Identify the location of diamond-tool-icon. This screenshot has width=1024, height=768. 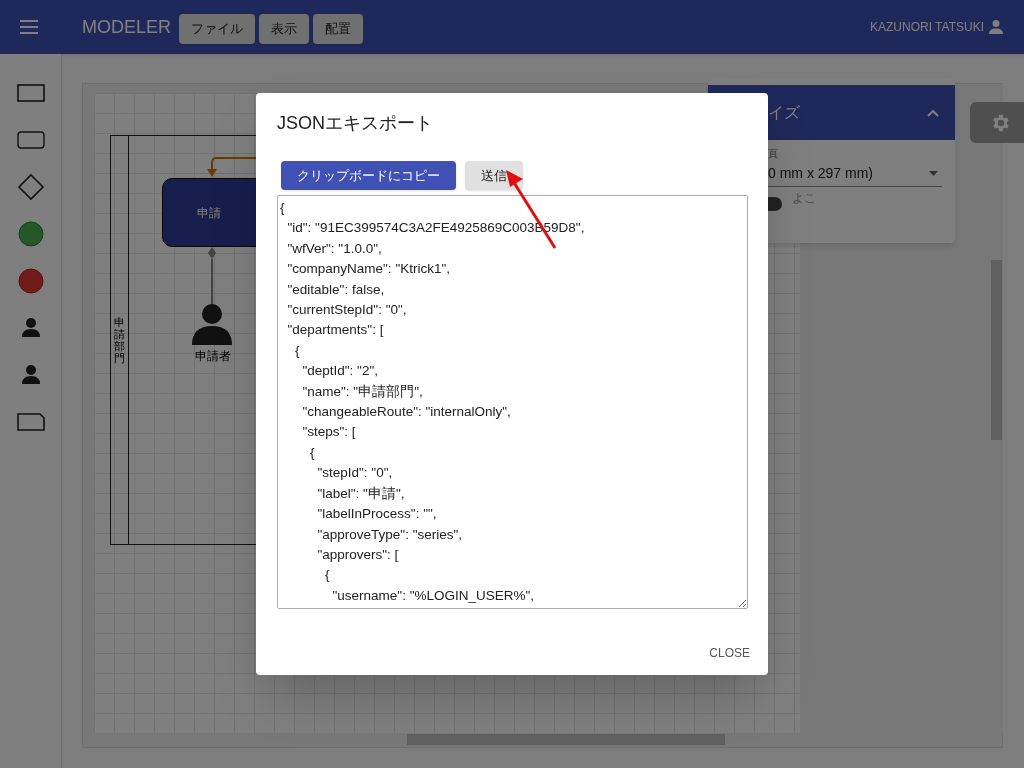
(30, 186).